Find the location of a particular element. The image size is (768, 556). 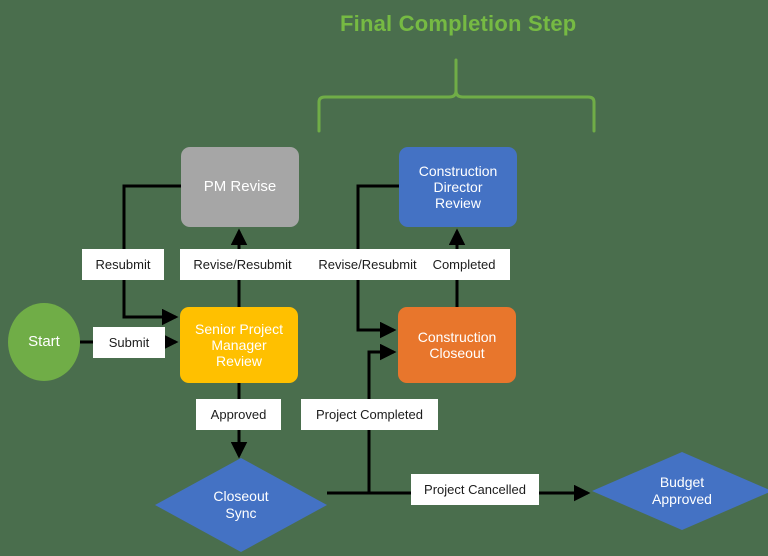

edge-label-completed-text: Completed is located at coordinates (464, 264).